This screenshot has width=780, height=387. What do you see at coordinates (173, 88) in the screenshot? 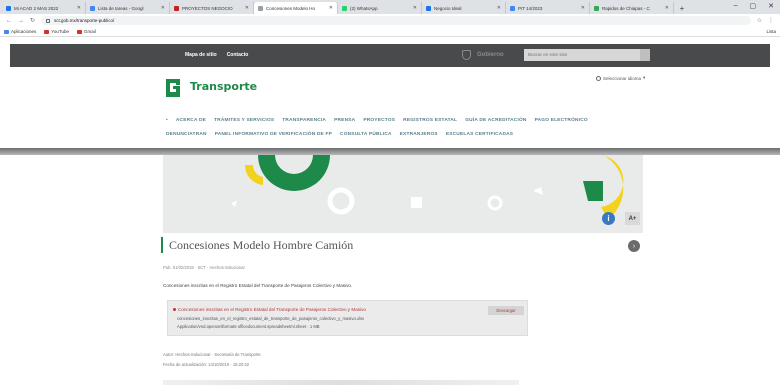
I see `transporte-logo-icon` at bounding box center [173, 88].